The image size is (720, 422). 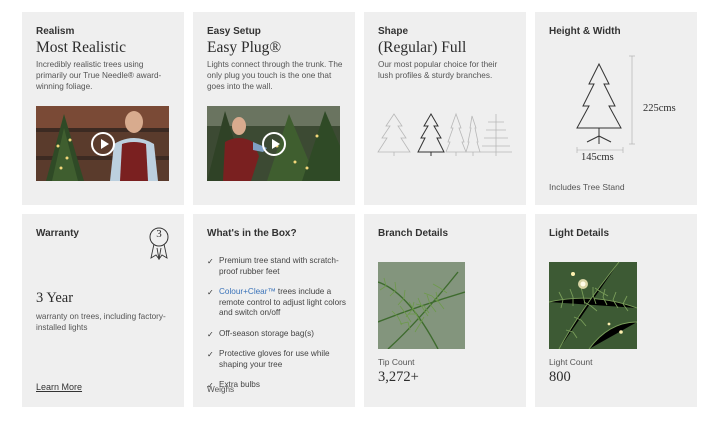 What do you see at coordinates (571, 362) in the screenshot?
I see `light-count-label: Light Count` at bounding box center [571, 362].